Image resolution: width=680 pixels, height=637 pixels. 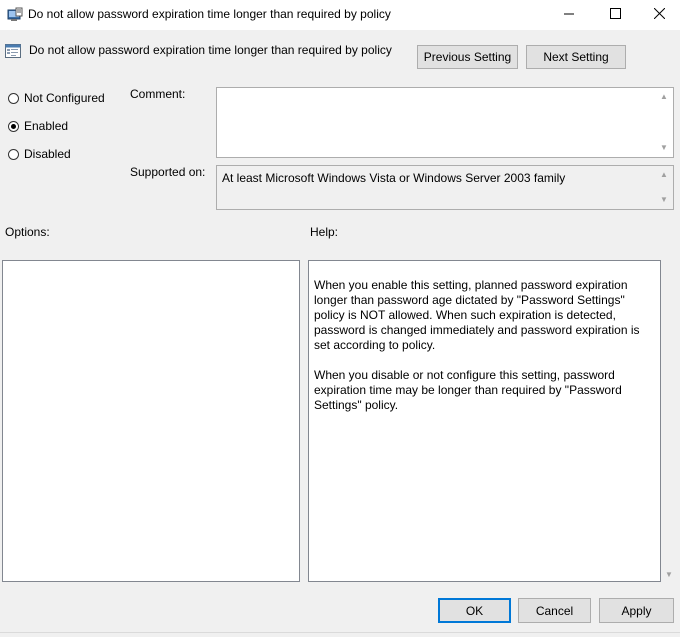 What do you see at coordinates (576, 57) in the screenshot?
I see `next-setting-button: Next Setting` at bounding box center [576, 57].